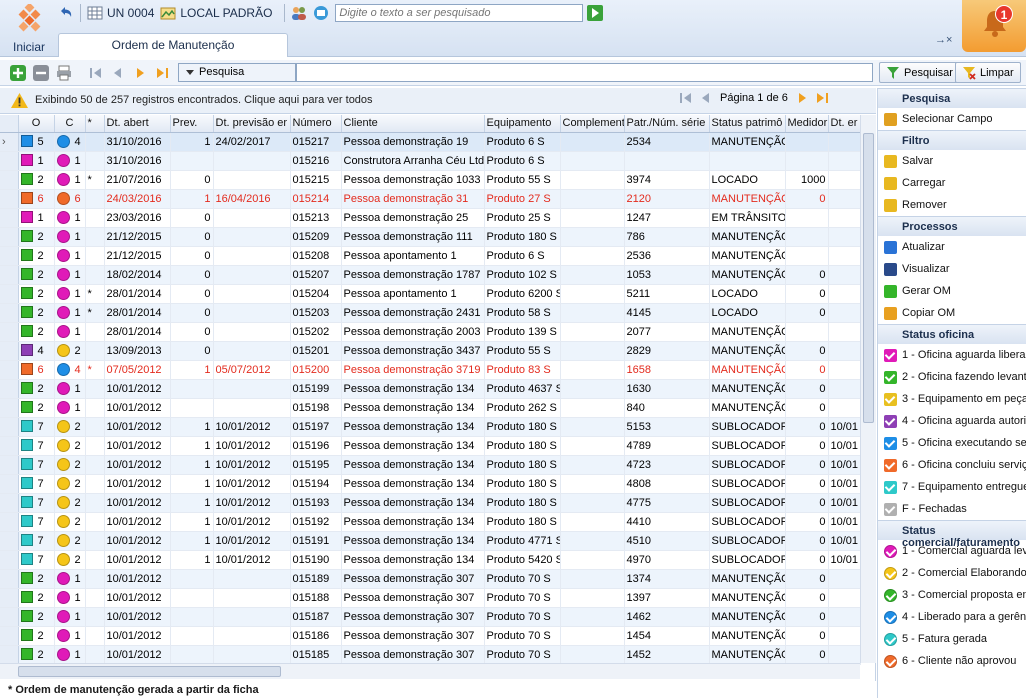 The image size is (1026, 698). What do you see at coordinates (137, 124) in the screenshot?
I see `column-header: Dt. abert` at bounding box center [137, 124].